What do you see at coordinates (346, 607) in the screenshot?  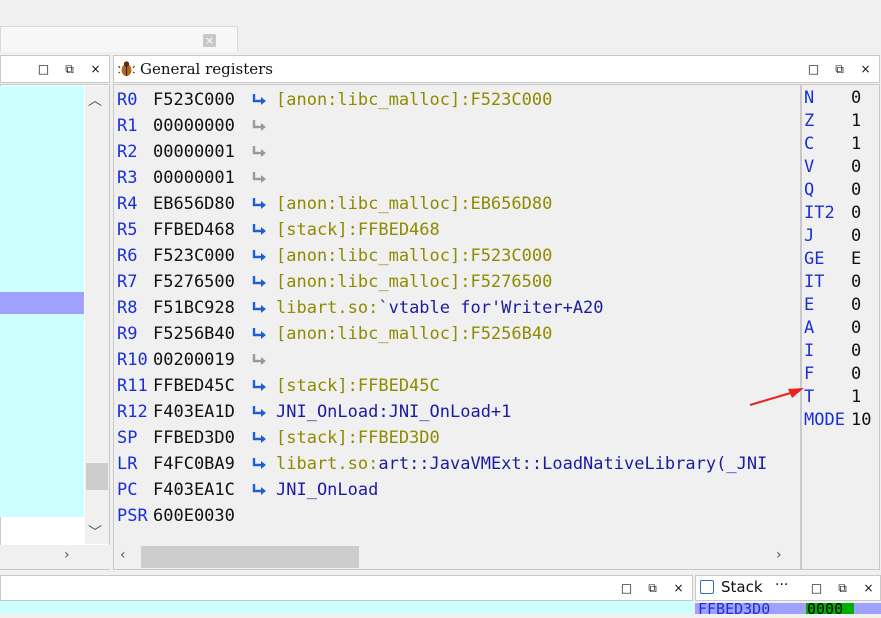 I see `bottom-left-panel-content` at bounding box center [346, 607].